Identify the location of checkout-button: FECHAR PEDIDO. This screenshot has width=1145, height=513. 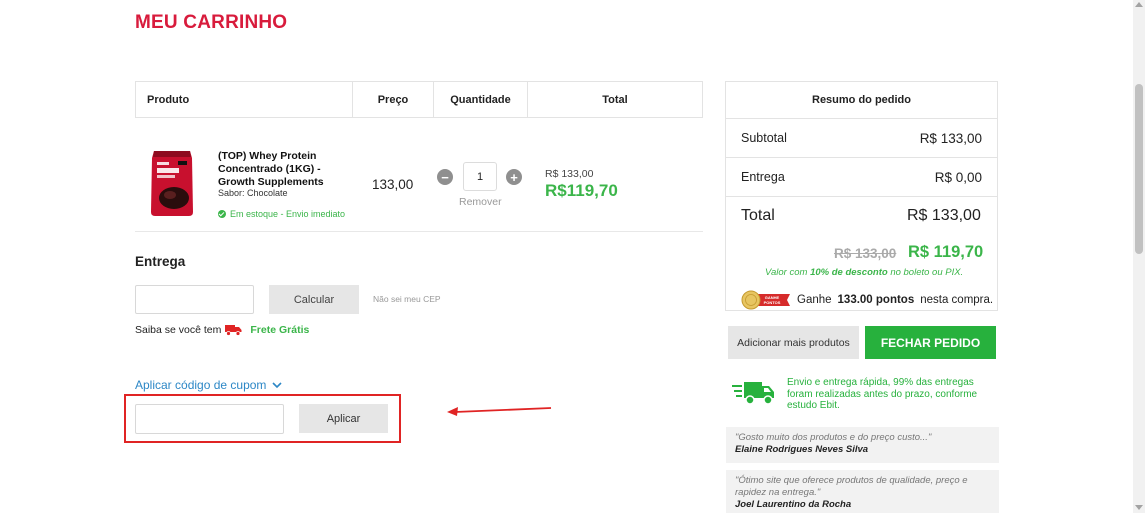
(930, 342).